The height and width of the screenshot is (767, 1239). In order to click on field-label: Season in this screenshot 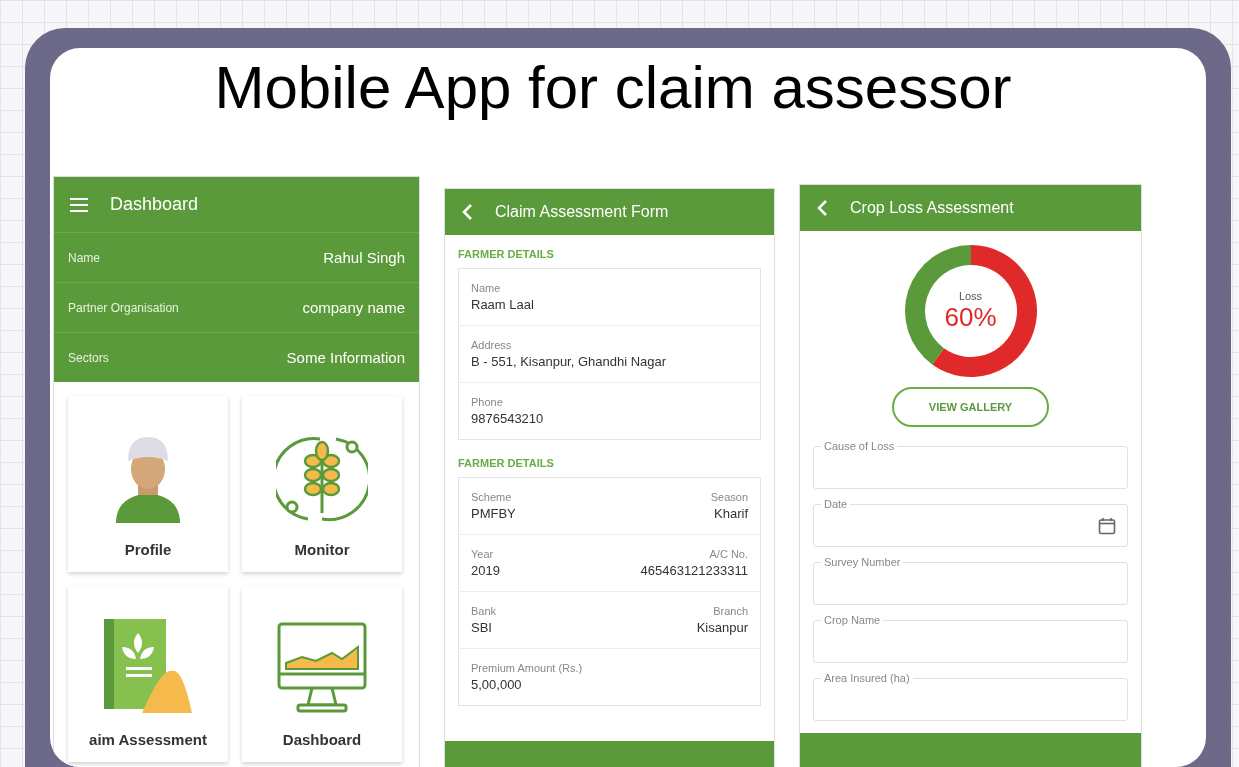, I will do `click(729, 497)`.